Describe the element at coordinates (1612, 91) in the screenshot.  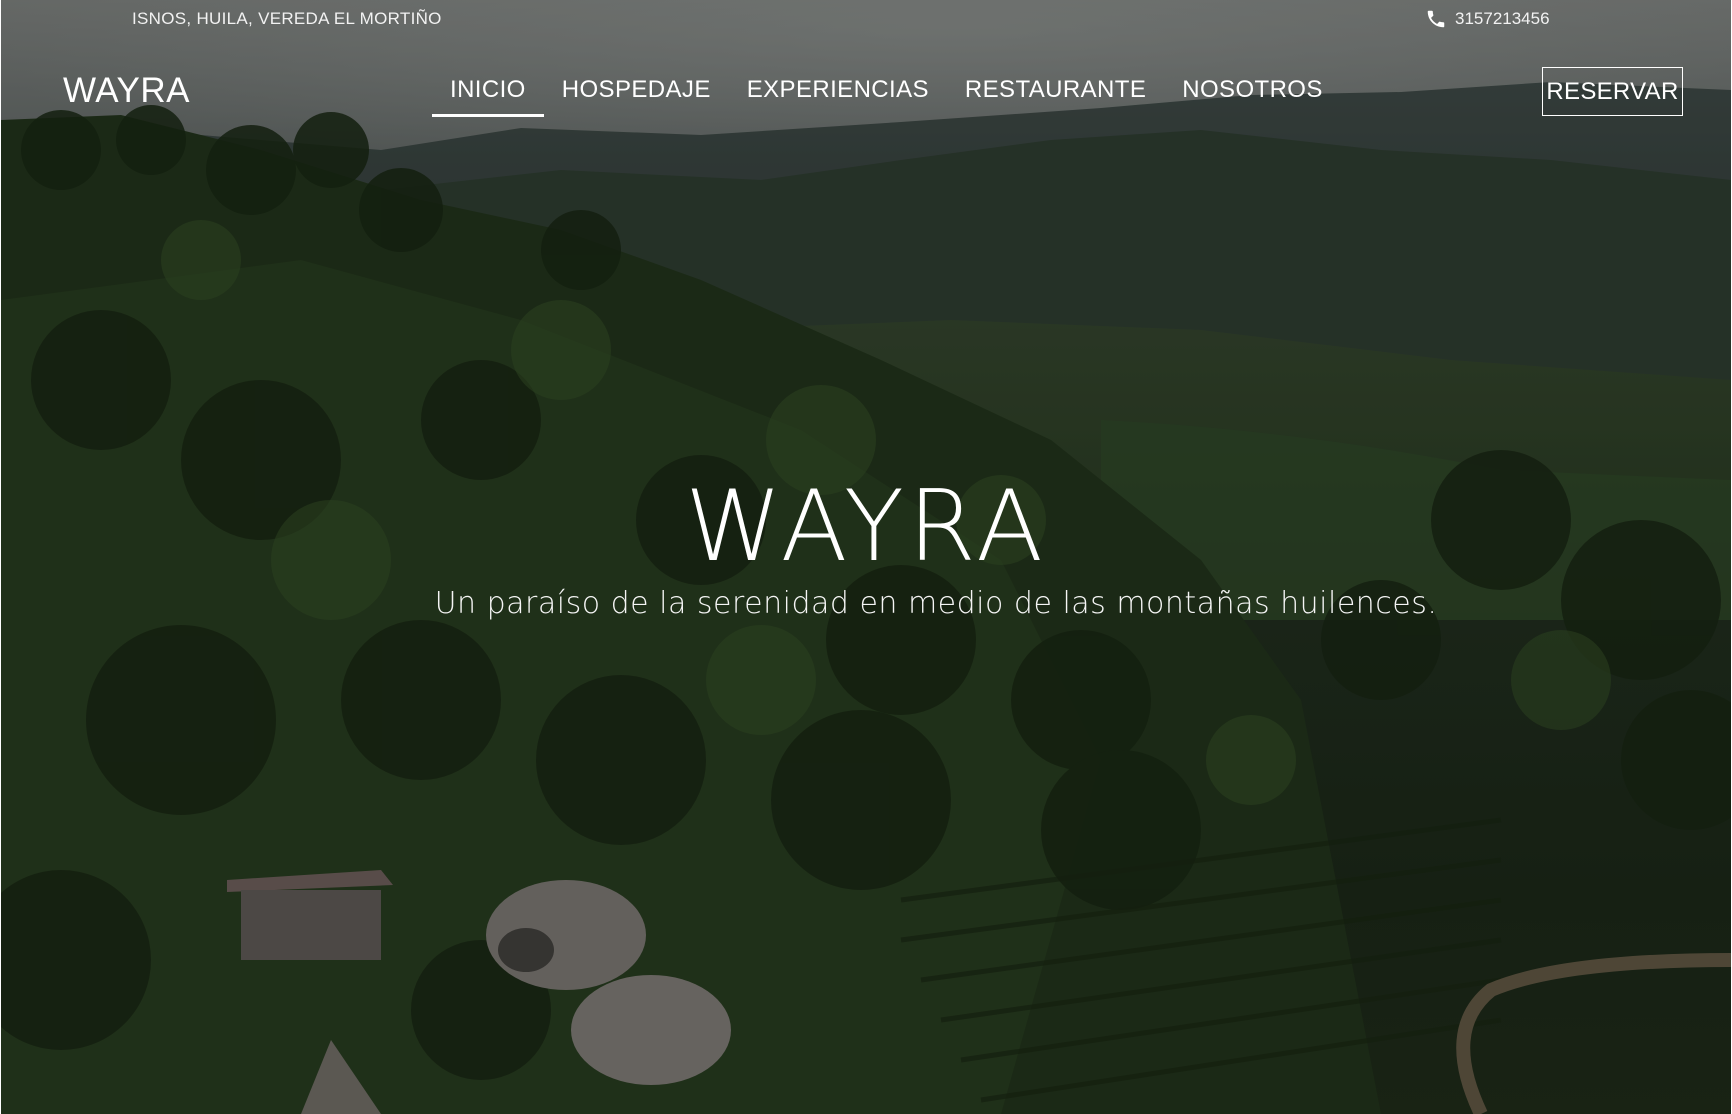
I see `reserve-button: RESERVAR` at that location.